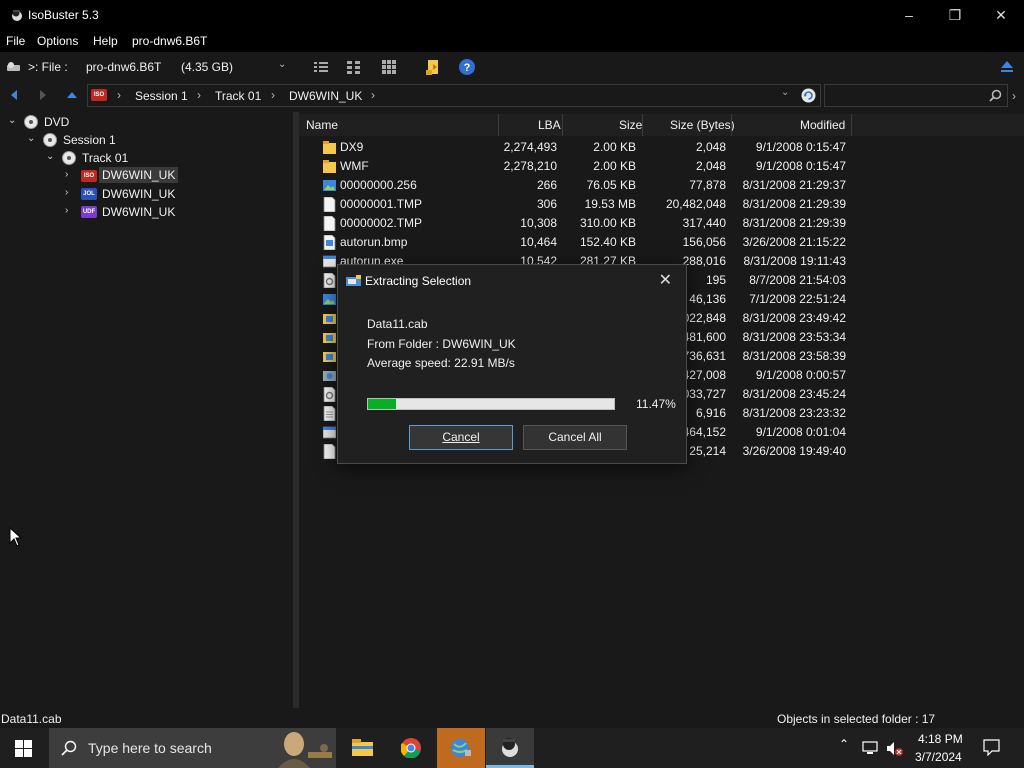 Image resolution: width=1024 pixels, height=768 pixels. Describe the element at coordinates (441, 363) in the screenshot. I see `dialog-average-speed: Average speed: 22.91 MB/s` at that location.